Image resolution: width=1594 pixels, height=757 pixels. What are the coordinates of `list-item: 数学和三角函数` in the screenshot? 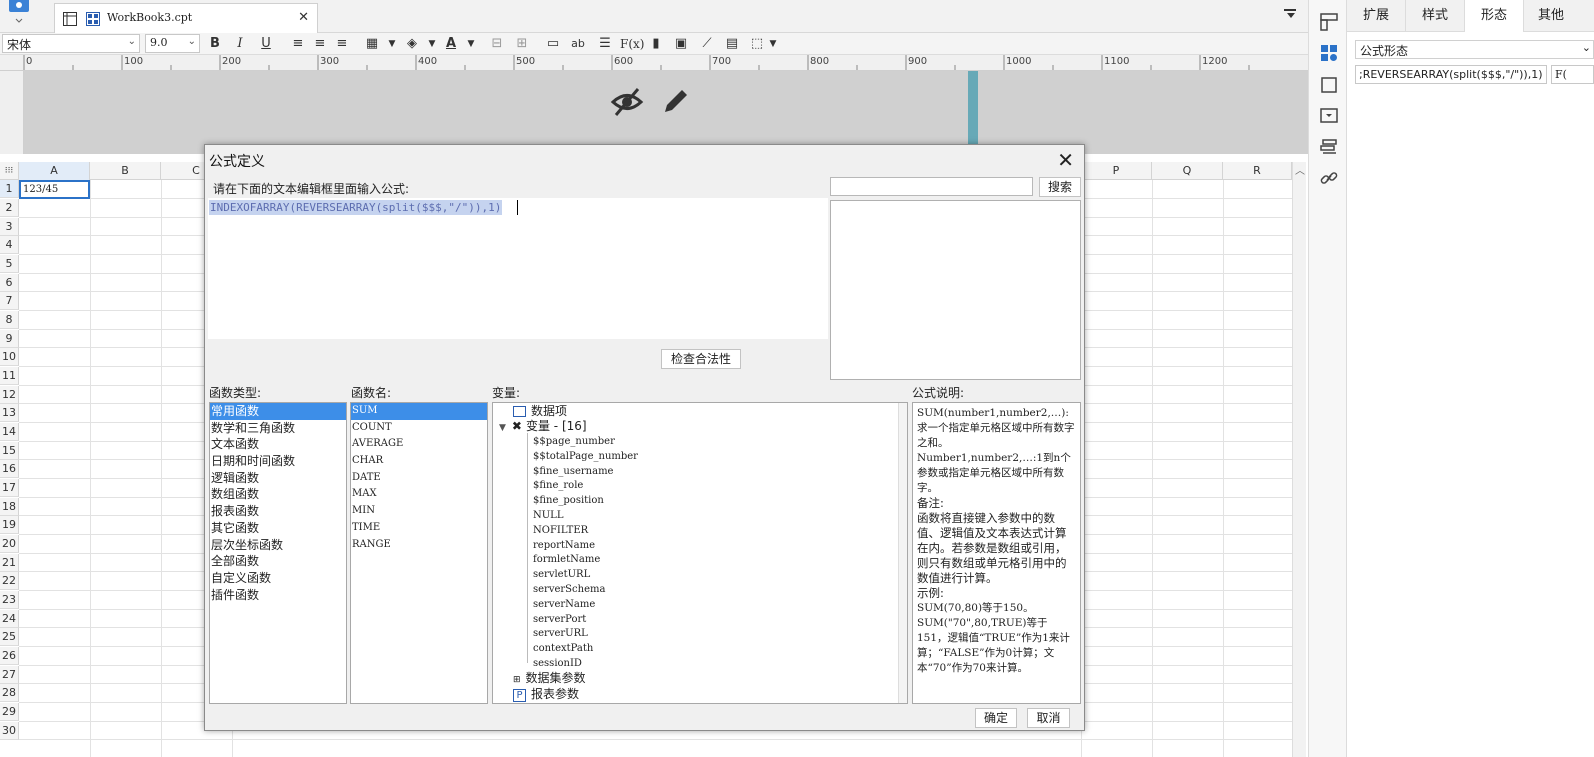 It's located at (278, 428).